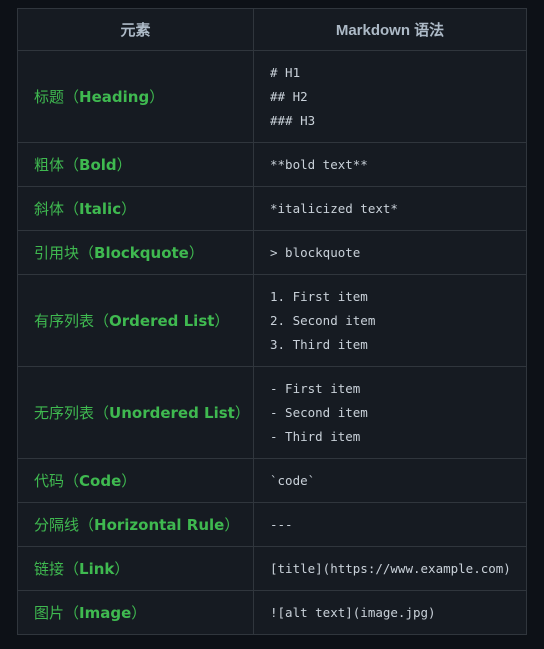 The height and width of the screenshot is (649, 544). I want to click on header-element: 元素, so click(135, 29).